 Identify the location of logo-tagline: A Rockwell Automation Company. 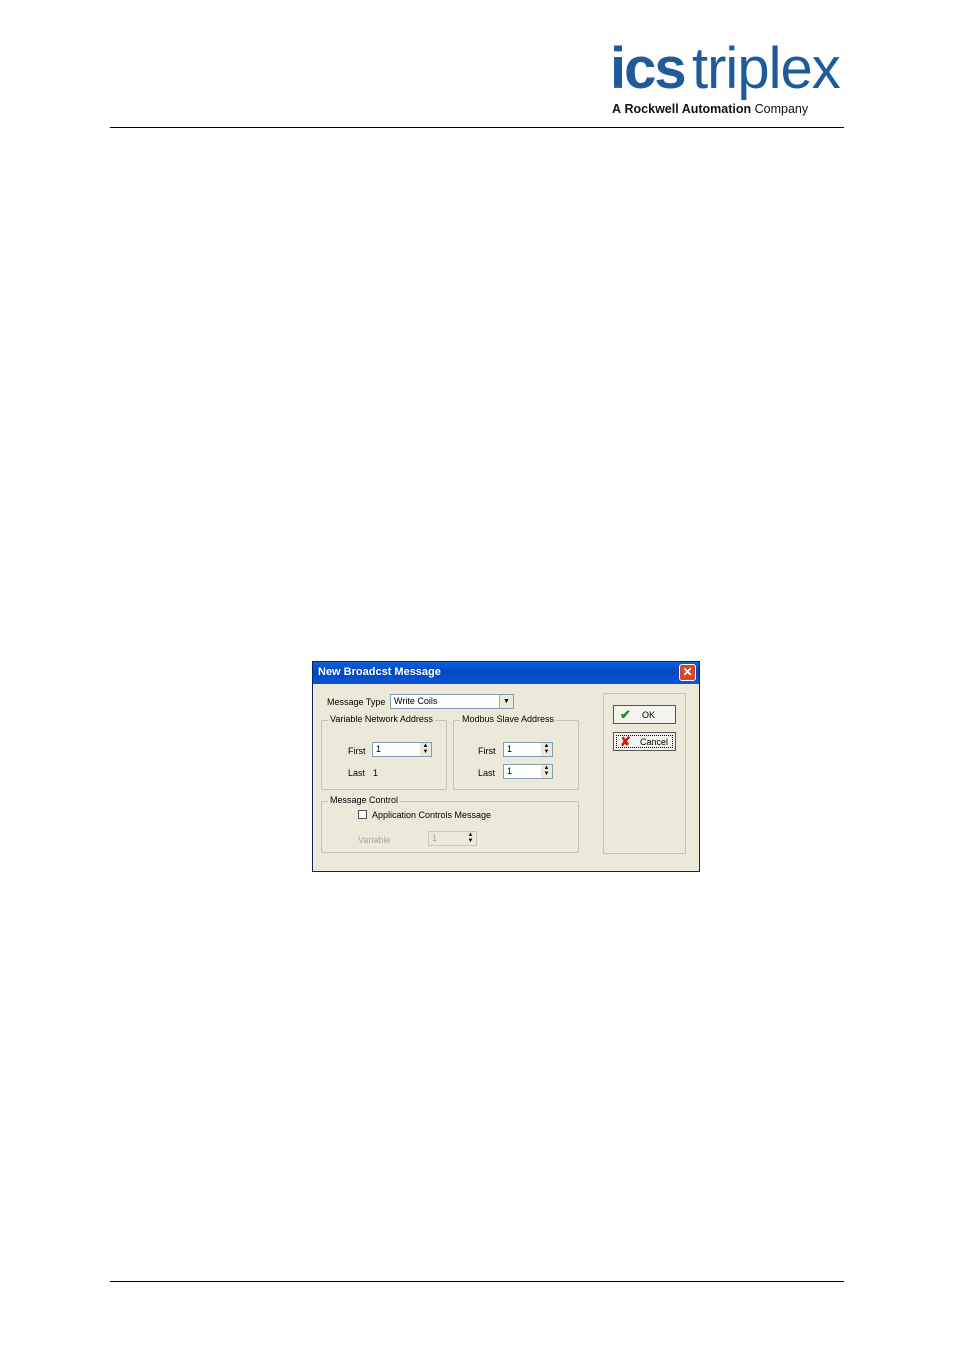
(710, 109).